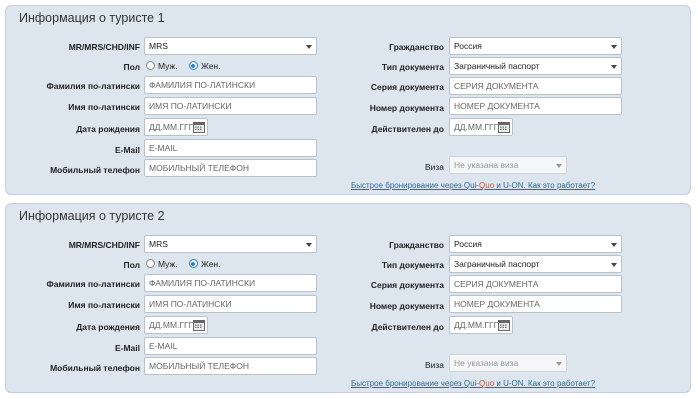 The height and width of the screenshot is (399, 698). Describe the element at coordinates (92, 18) in the screenshot. I see `panel-title: Информация о туристе 1` at that location.